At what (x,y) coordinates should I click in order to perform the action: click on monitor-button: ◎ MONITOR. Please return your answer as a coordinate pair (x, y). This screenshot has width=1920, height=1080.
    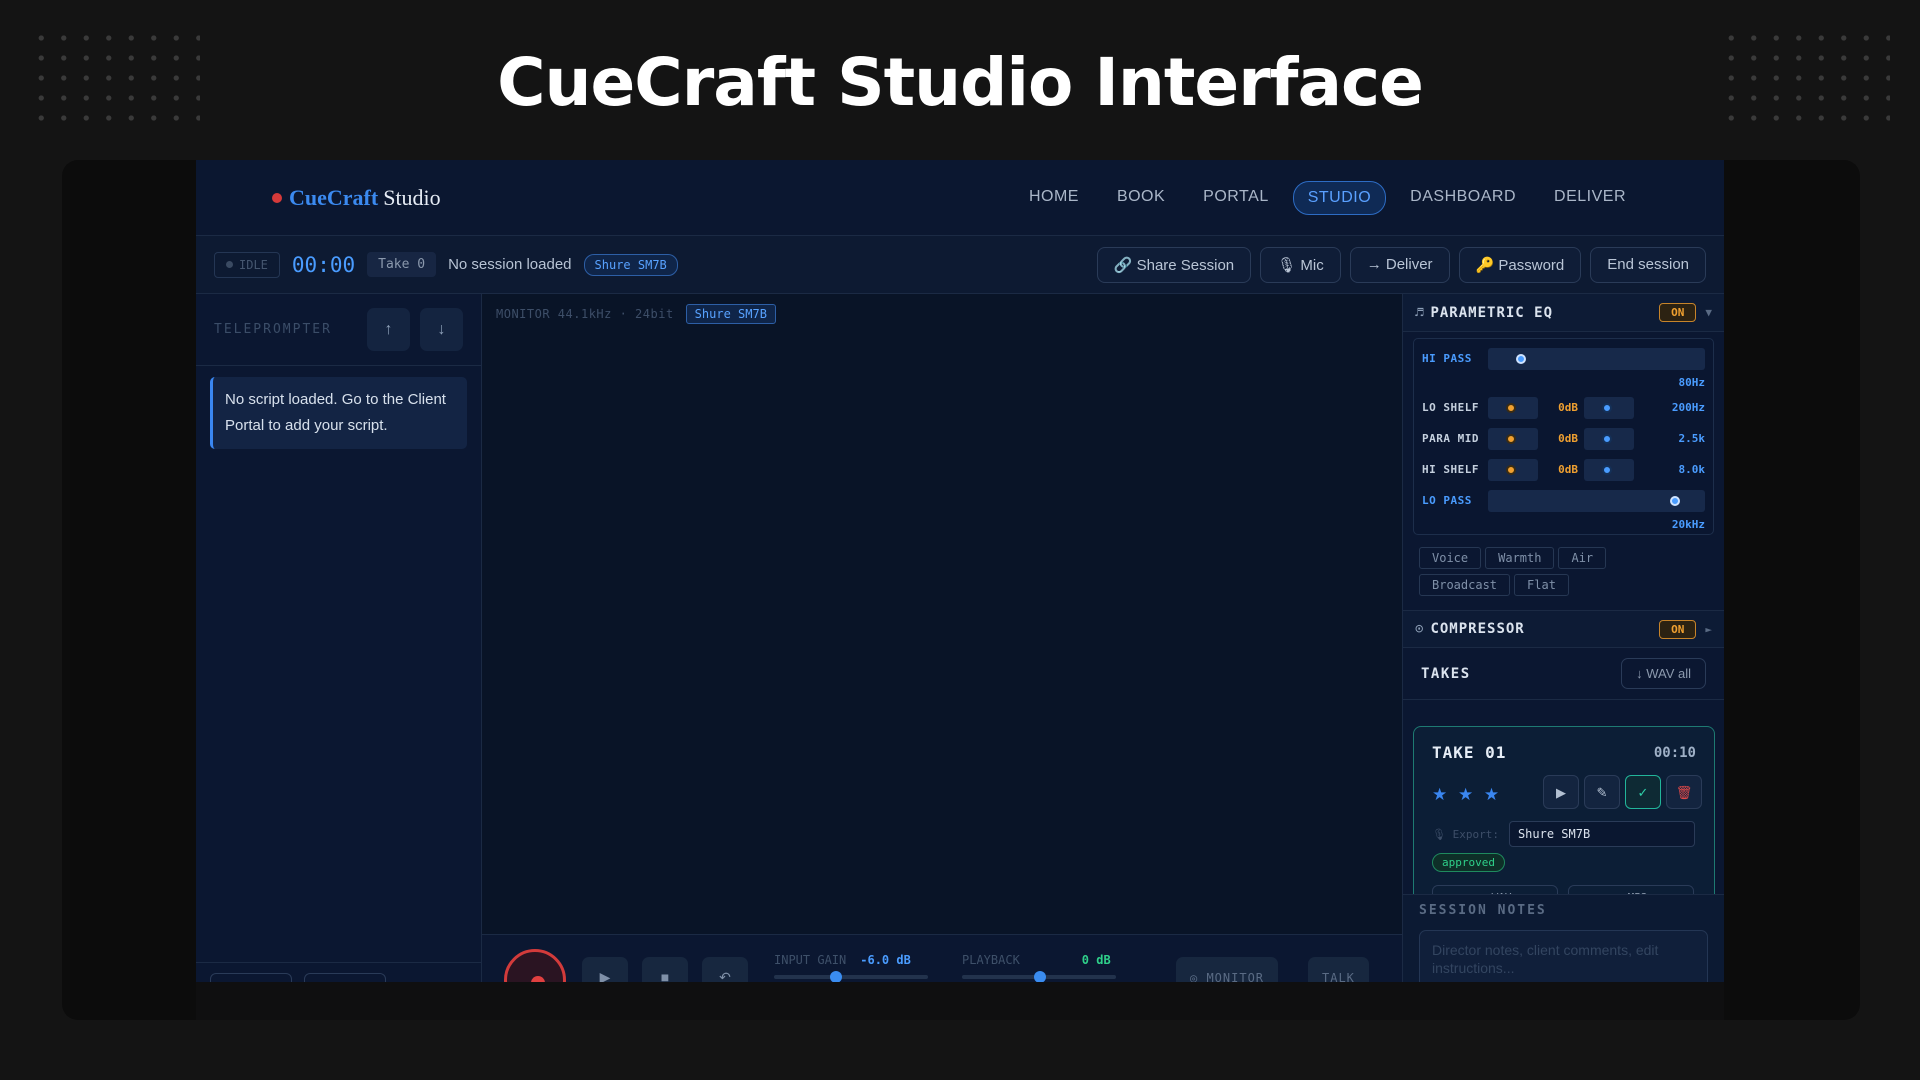
    Looking at the image, I should click on (1227, 969).